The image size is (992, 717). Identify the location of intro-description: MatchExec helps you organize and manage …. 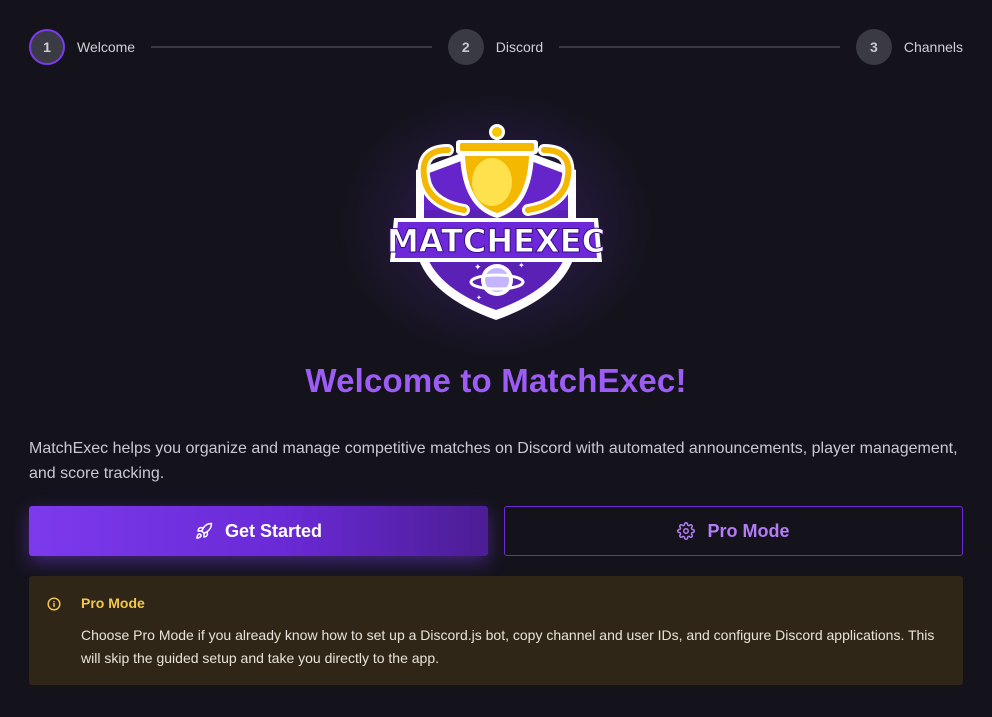
(493, 461).